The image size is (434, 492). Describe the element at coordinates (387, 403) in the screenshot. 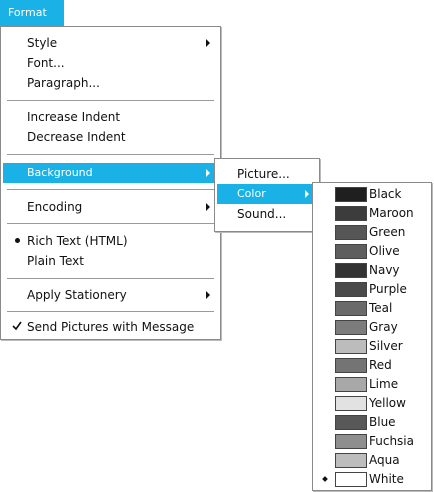

I see `color-label: Yellow` at that location.